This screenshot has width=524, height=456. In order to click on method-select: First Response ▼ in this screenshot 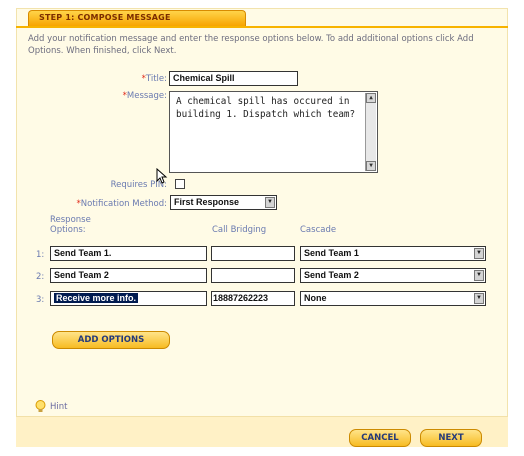, I will do `click(223, 202)`.